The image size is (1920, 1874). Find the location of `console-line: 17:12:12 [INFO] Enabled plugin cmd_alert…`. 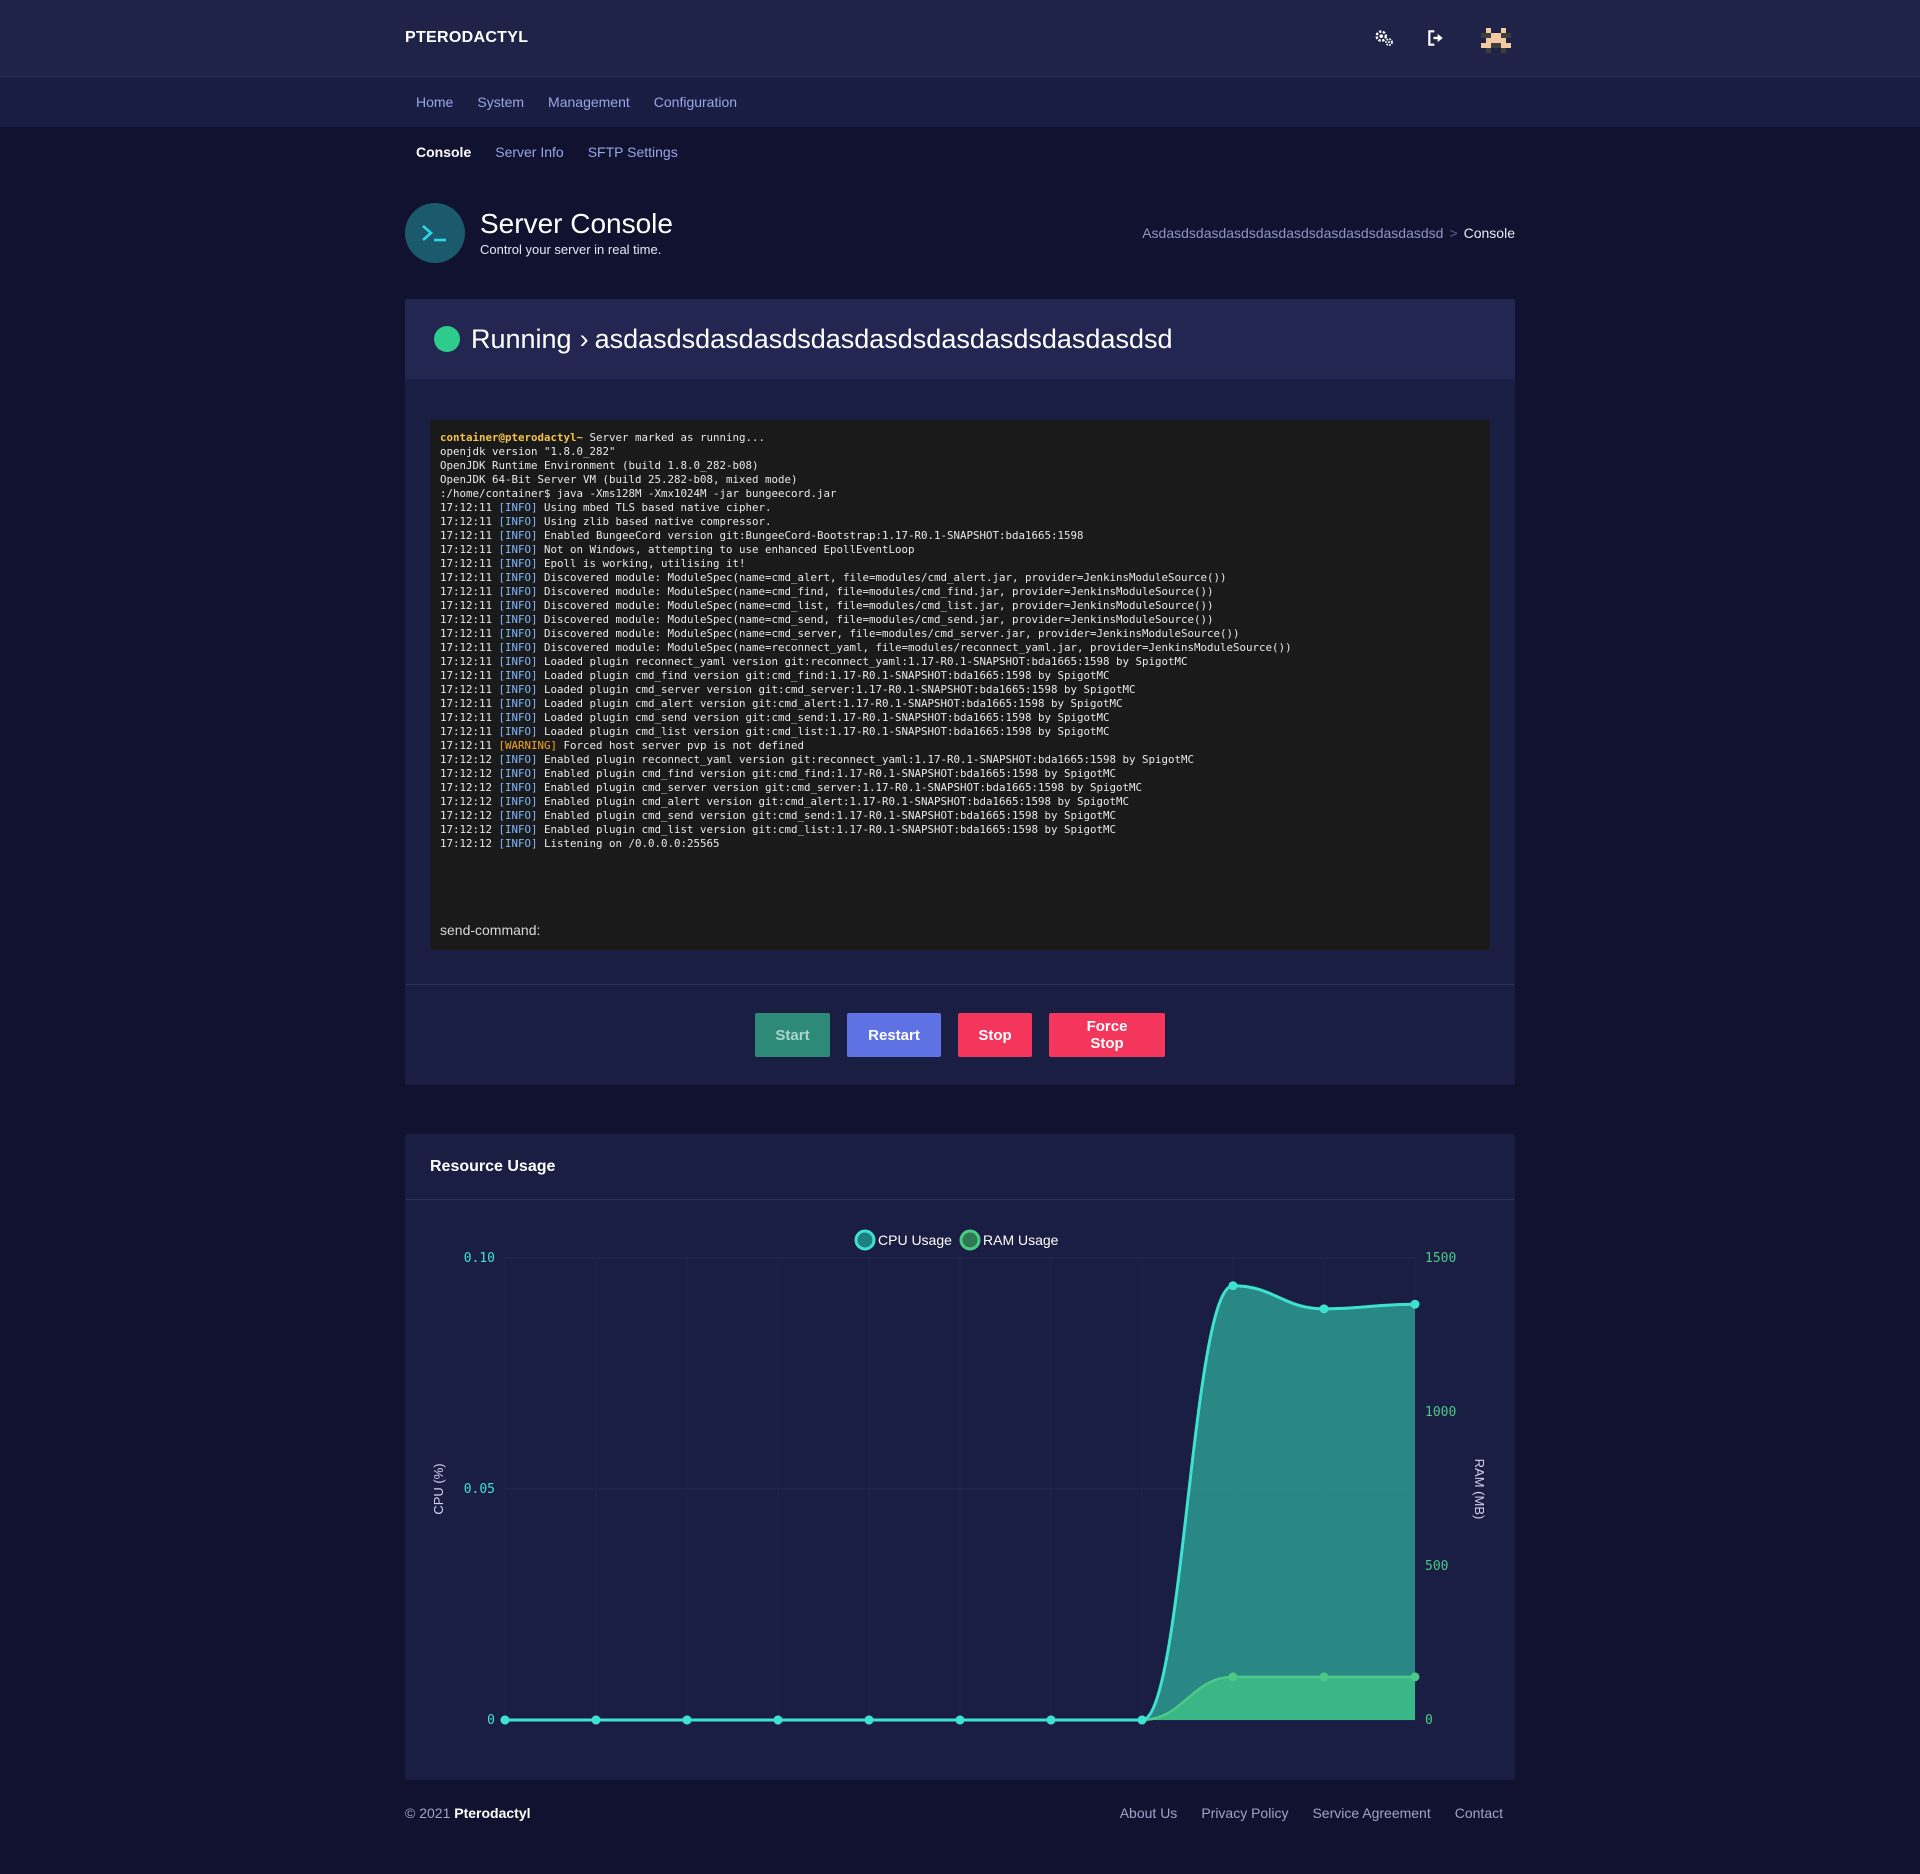

console-line: 17:12:12 [INFO] Enabled plugin cmd_alert… is located at coordinates (960, 802).